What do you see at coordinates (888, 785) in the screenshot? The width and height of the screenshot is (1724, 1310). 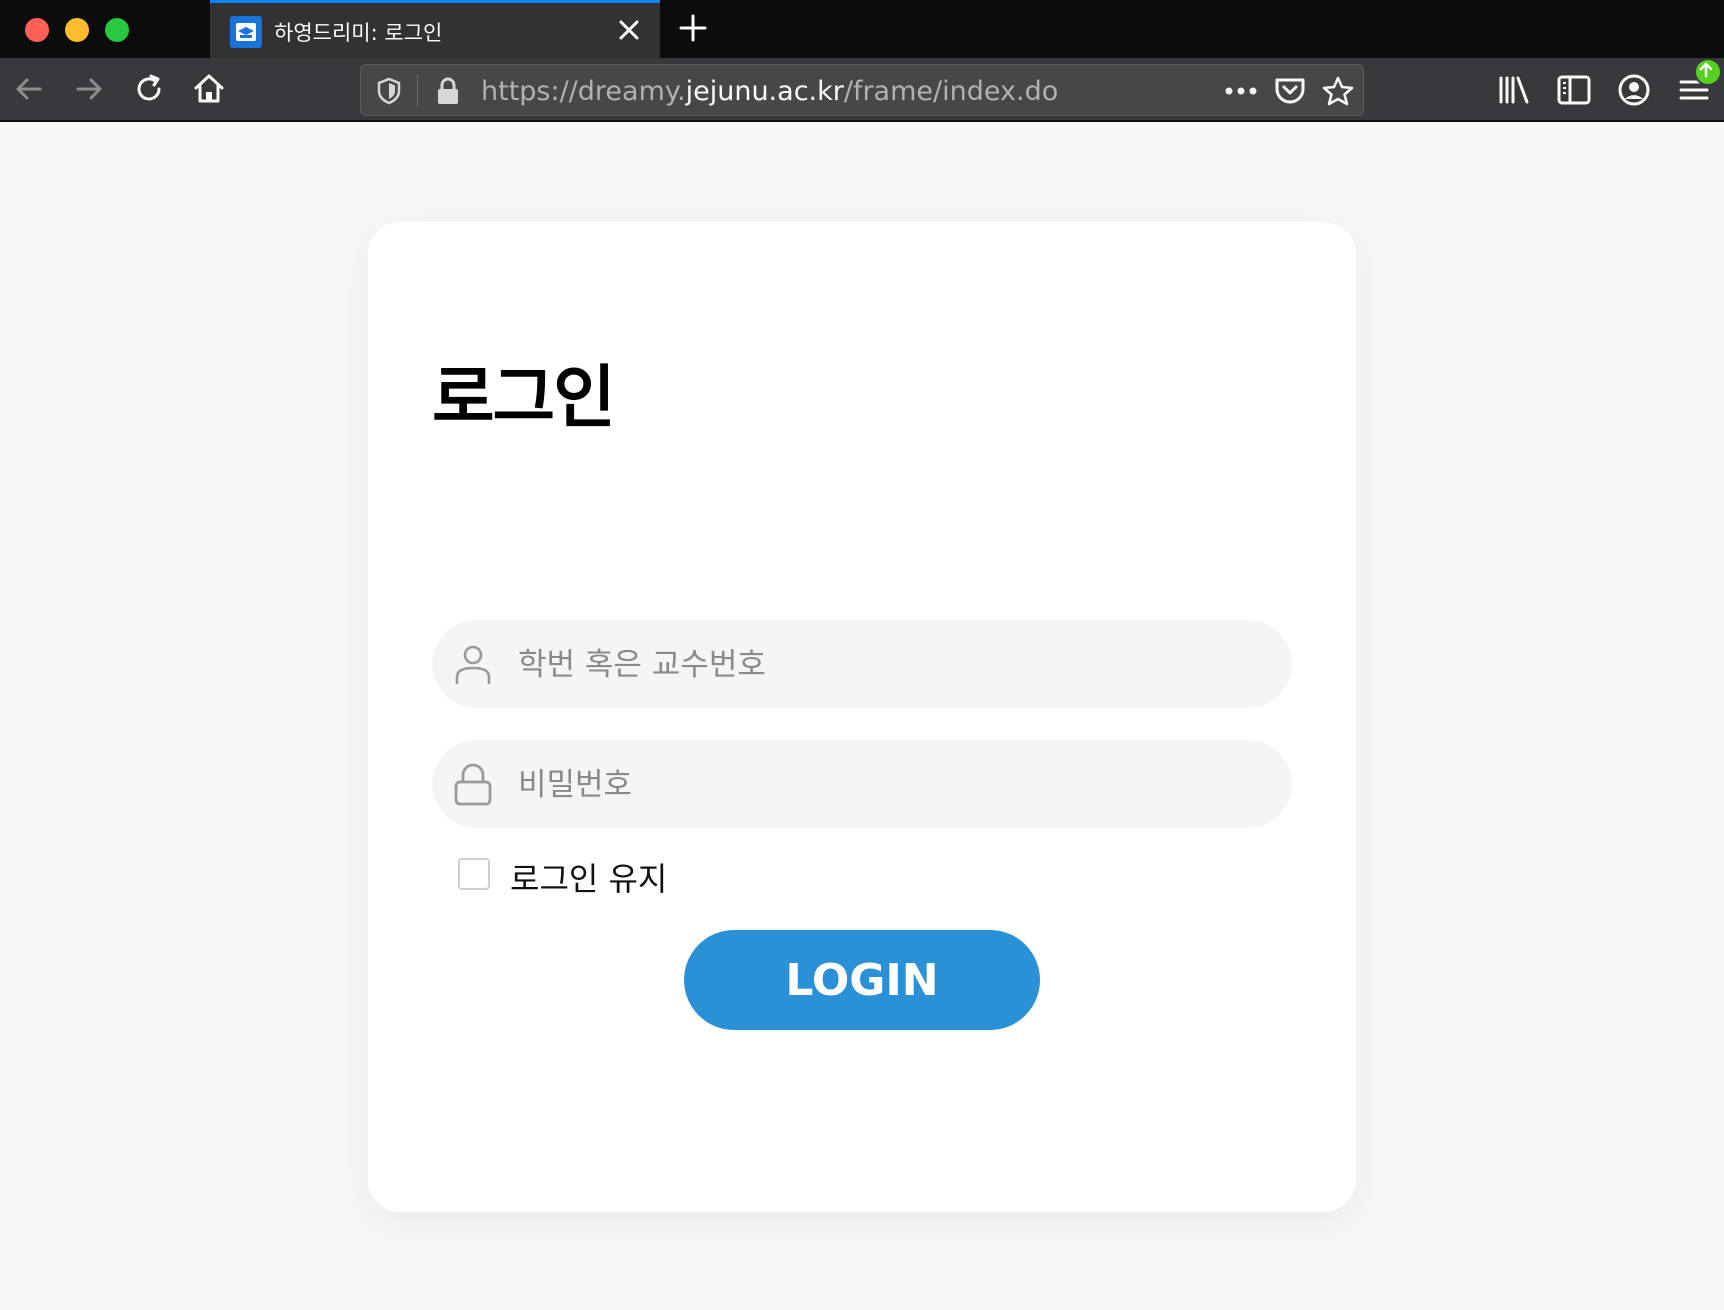 I see `password-input` at bounding box center [888, 785].